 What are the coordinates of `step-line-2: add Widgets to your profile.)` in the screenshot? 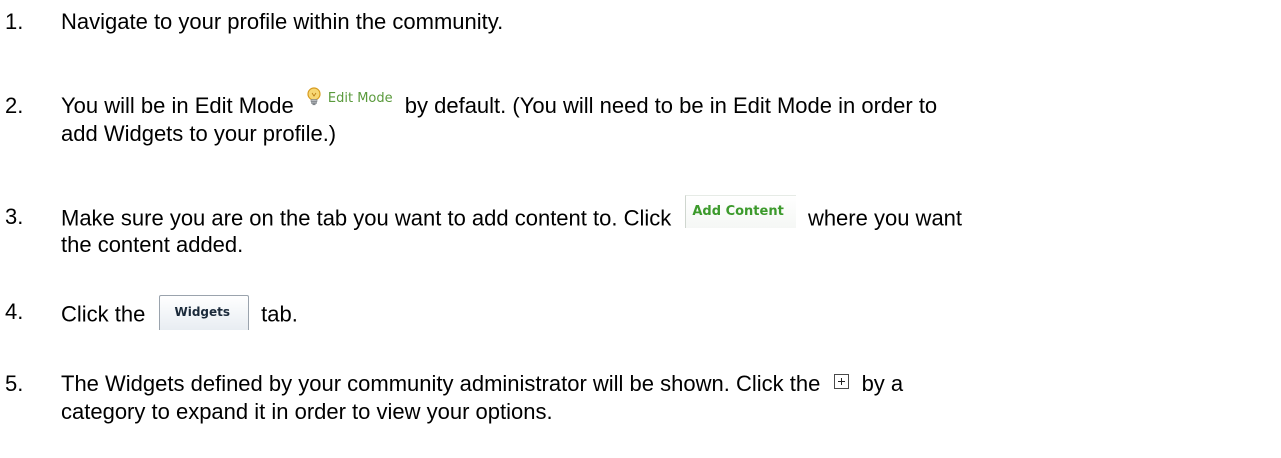 It's located at (199, 133).